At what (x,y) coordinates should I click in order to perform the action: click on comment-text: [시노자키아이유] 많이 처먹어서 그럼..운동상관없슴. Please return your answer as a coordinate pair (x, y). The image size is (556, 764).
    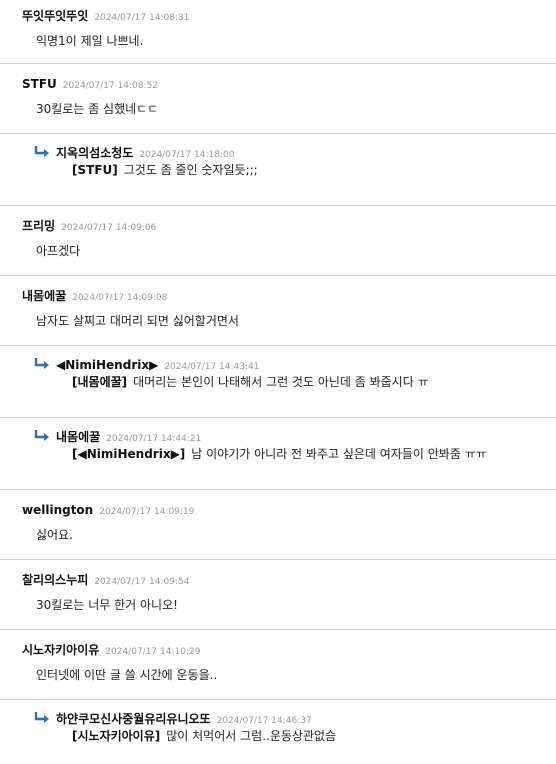
    Looking at the image, I should click on (204, 735).